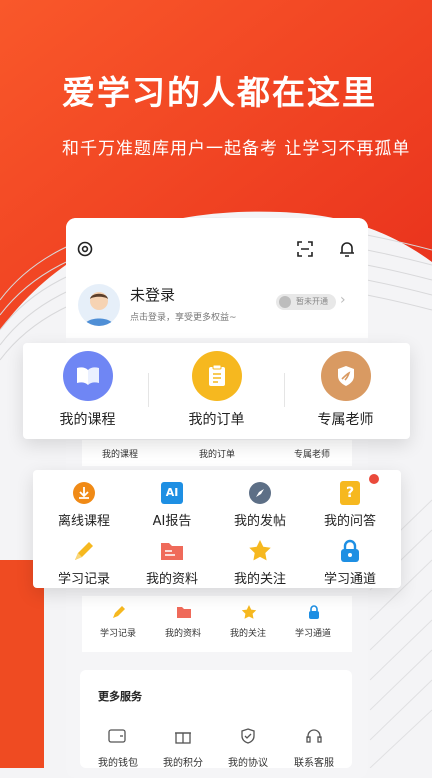 The image size is (432, 778). What do you see at coordinates (148, 390) in the screenshot?
I see `divider` at bounding box center [148, 390].